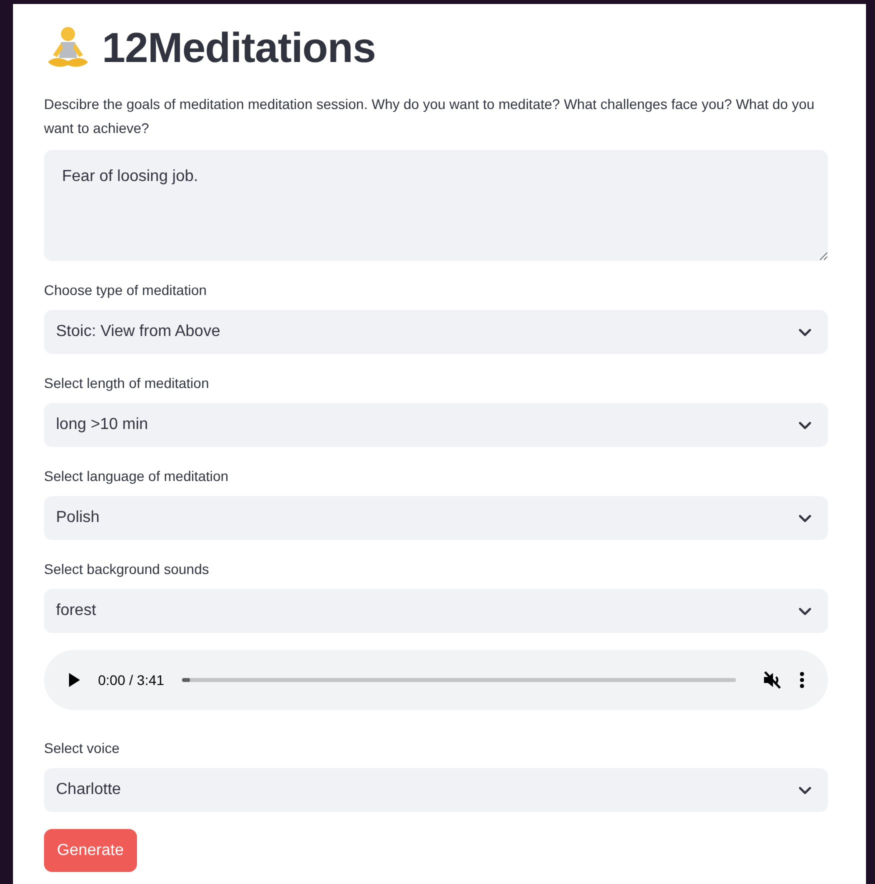 The image size is (875, 884). I want to click on field-label: Select language of meditation, so click(137, 476).